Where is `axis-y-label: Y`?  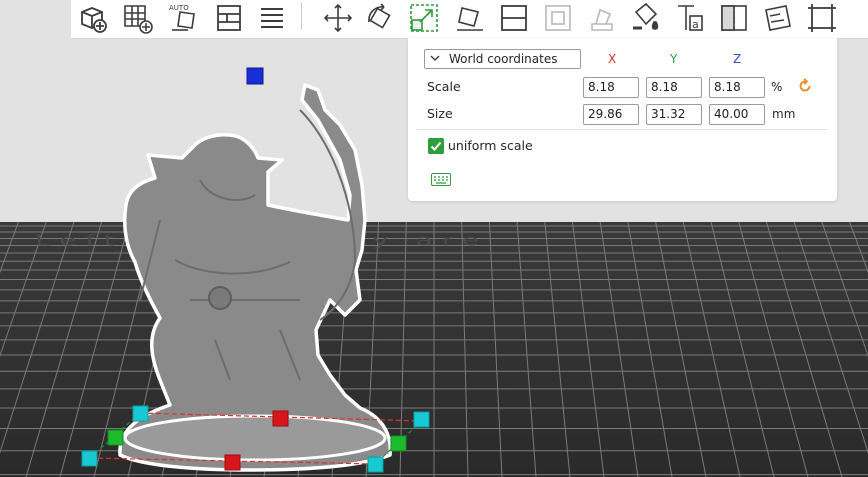
axis-y-label: Y is located at coordinates (674, 59).